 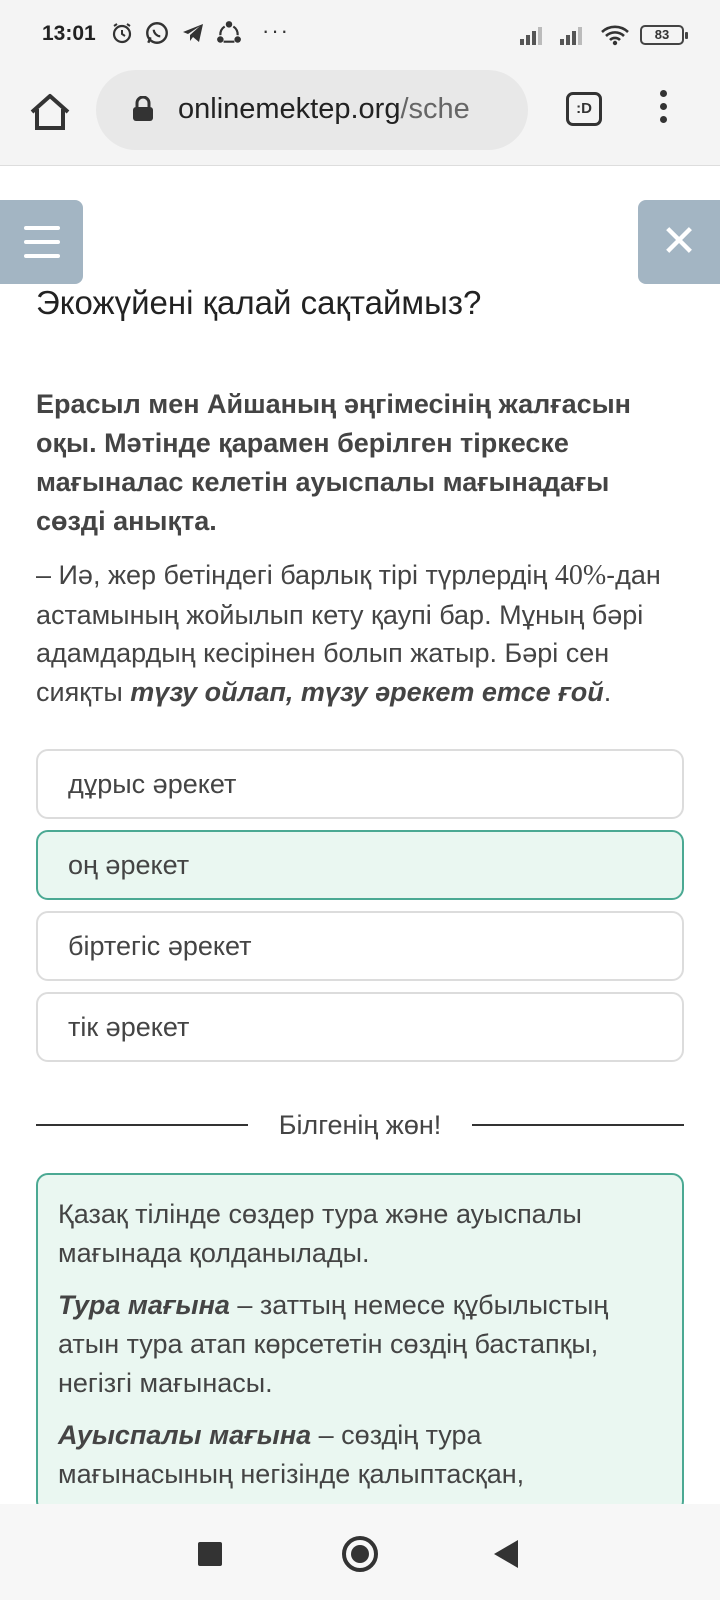 I want to click on home-icon, so click(x=50, y=112).